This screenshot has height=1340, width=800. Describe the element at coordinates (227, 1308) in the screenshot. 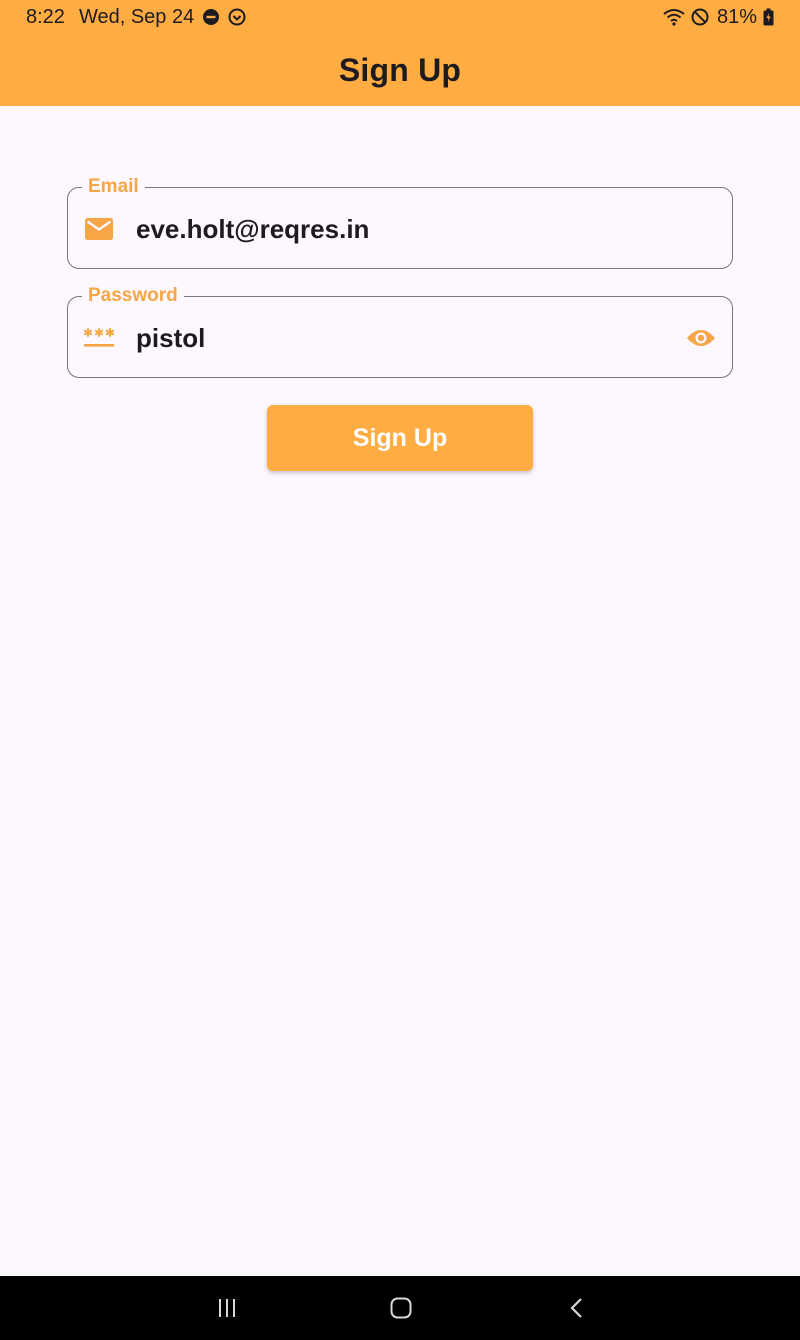

I see `recent-apps-icon` at that location.